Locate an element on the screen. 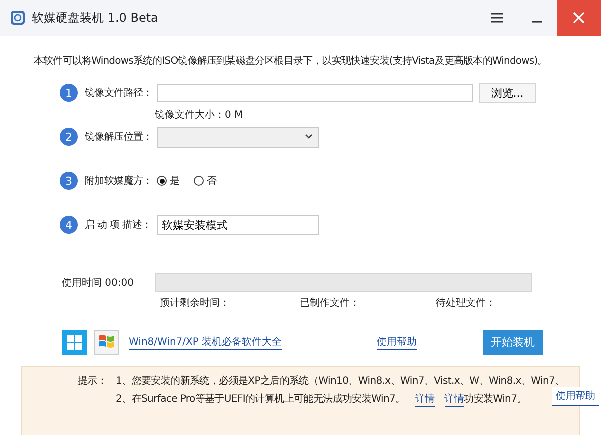  window-title: 软媒硬盘装机 1.0 Beta is located at coordinates (96, 18).